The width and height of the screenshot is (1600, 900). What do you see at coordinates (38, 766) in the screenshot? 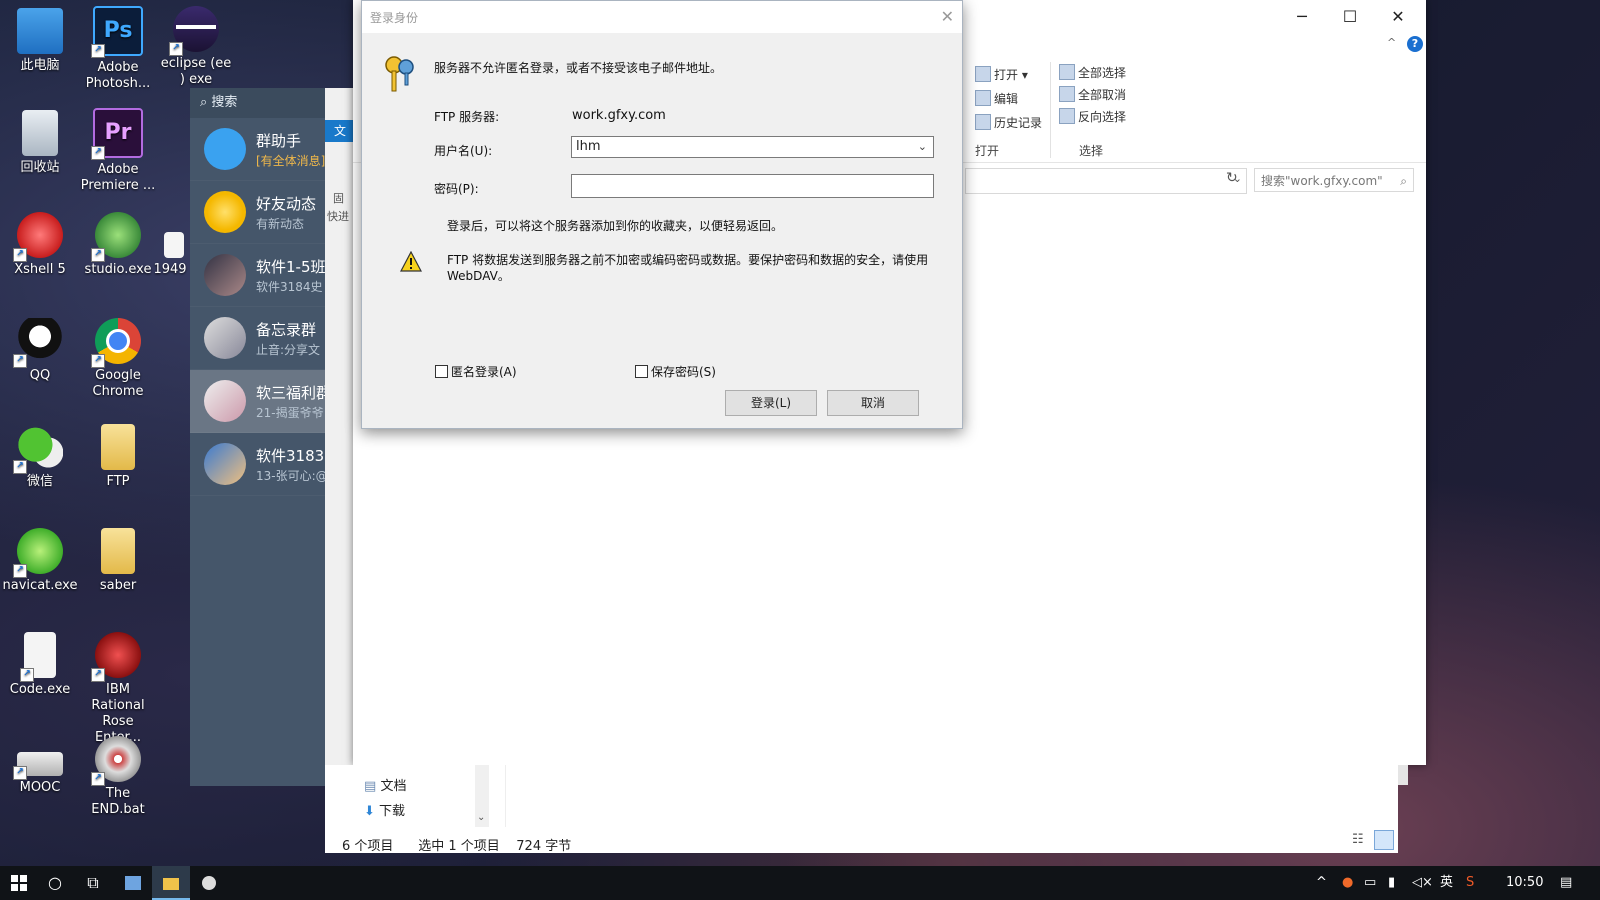
I see `mooc-icon: ↗` at bounding box center [38, 766].